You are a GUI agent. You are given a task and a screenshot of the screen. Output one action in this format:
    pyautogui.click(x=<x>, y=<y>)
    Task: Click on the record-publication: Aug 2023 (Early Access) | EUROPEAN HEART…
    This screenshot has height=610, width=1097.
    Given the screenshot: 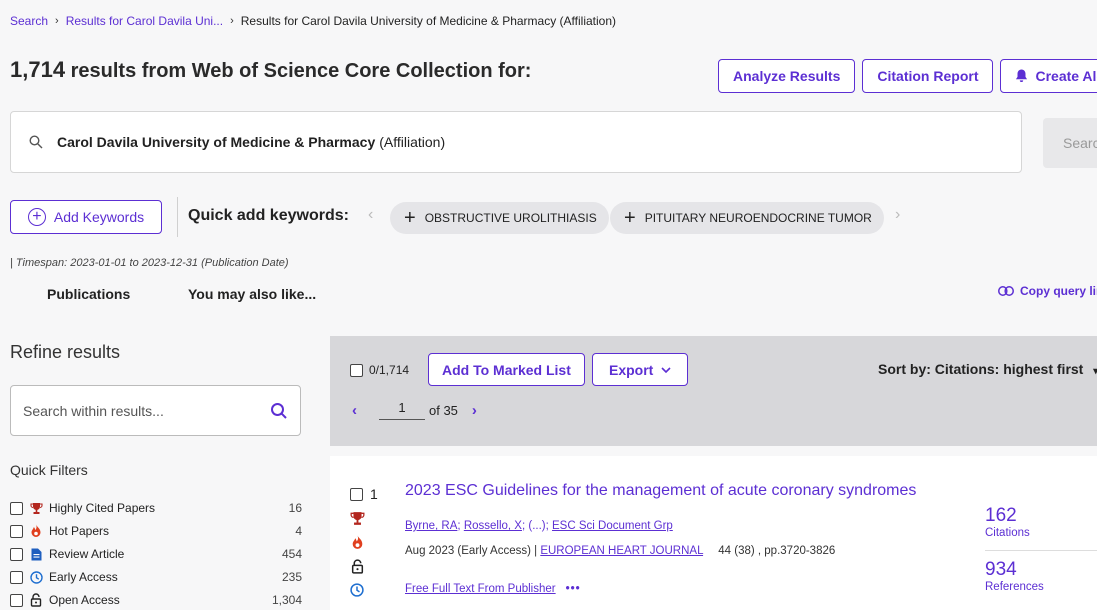 What is the action you would take?
    pyautogui.click(x=620, y=551)
    